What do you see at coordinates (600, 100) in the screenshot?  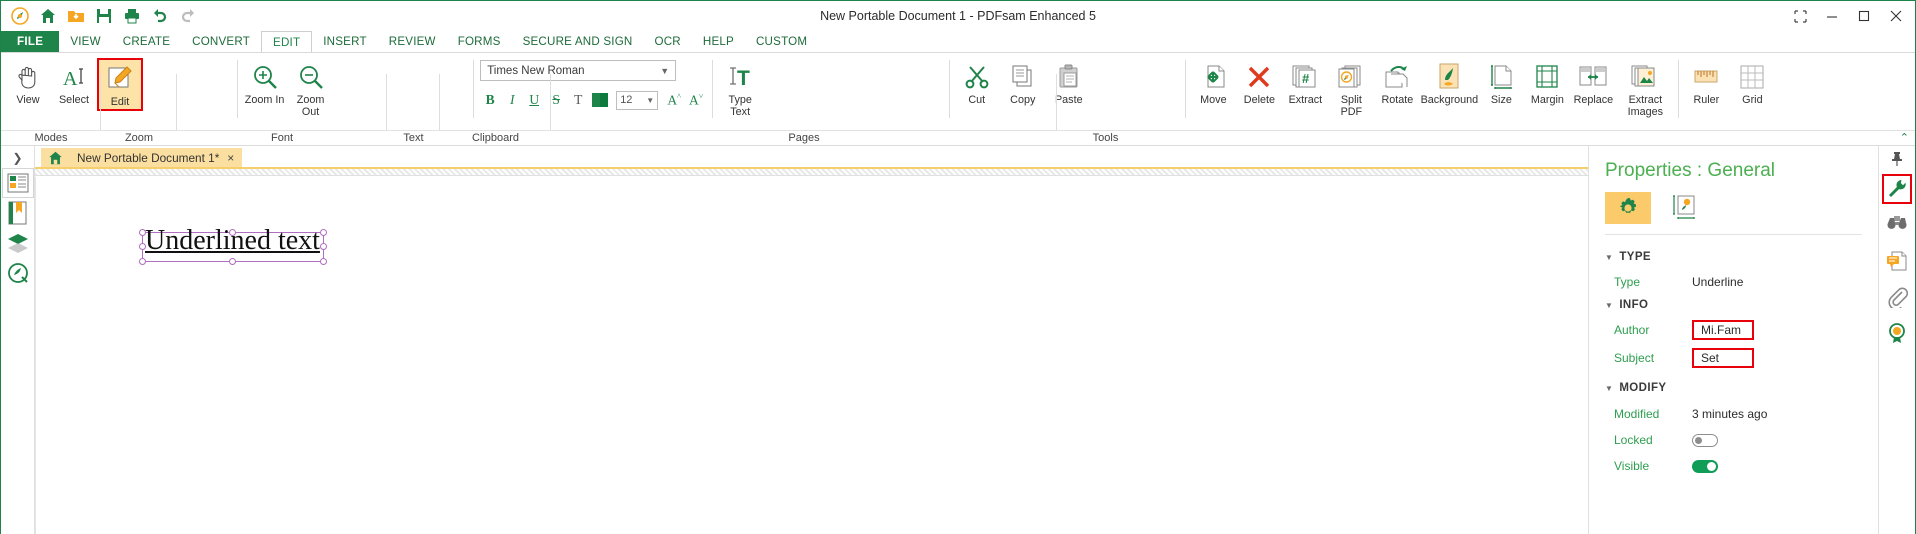 I see `font-color-button` at bounding box center [600, 100].